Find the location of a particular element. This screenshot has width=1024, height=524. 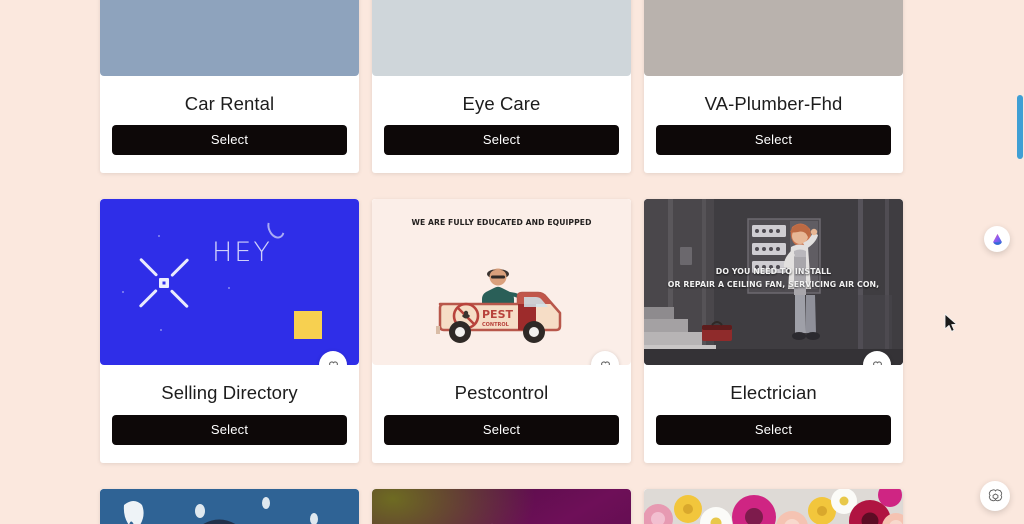

service-card-car-rental: Car Rental Select is located at coordinates (229, 87).